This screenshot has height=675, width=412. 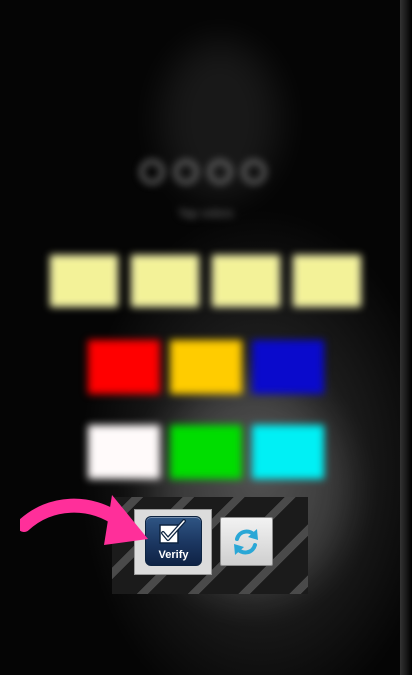 I want to click on red-color-button, so click(x=124, y=367).